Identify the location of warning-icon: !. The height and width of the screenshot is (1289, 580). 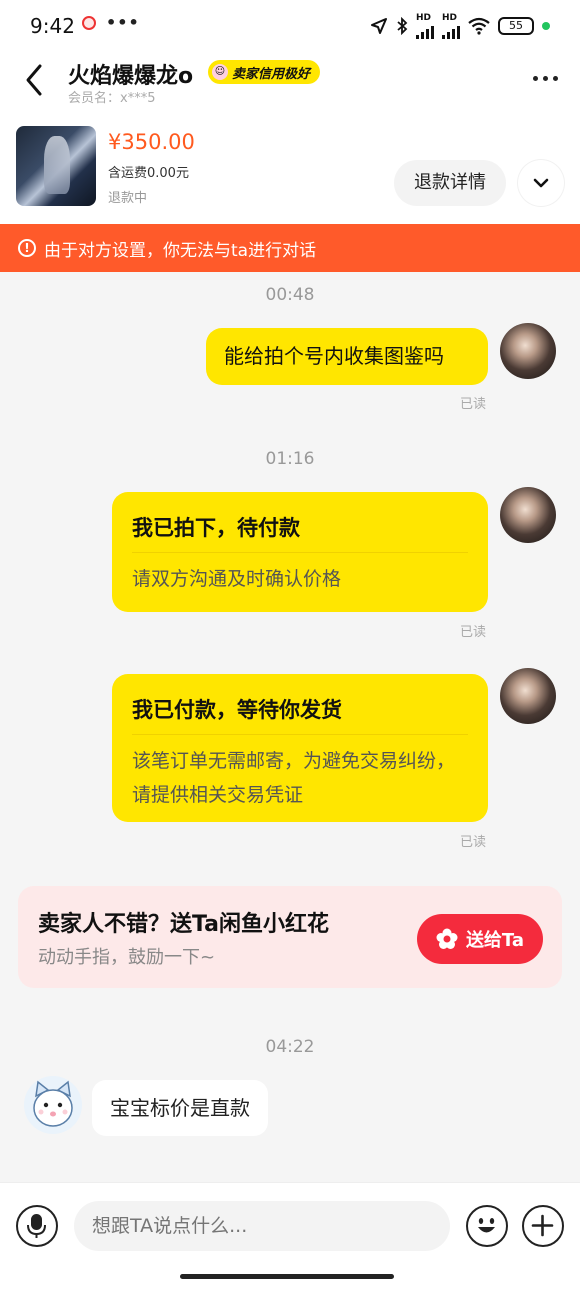
(27, 248).